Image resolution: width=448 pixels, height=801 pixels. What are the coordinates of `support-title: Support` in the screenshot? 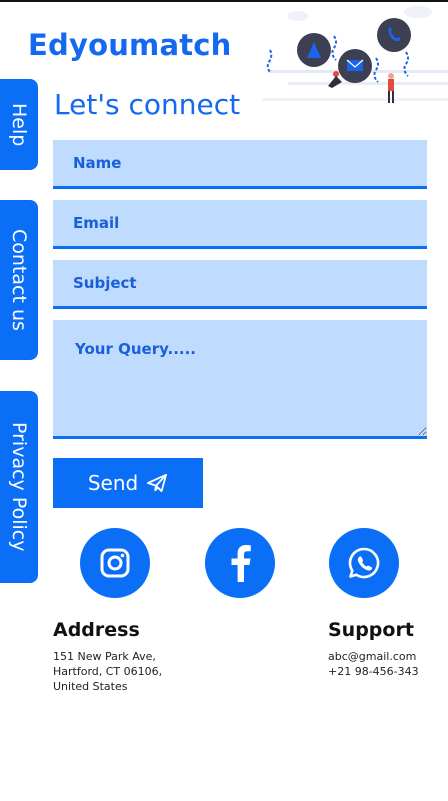 It's located at (371, 630).